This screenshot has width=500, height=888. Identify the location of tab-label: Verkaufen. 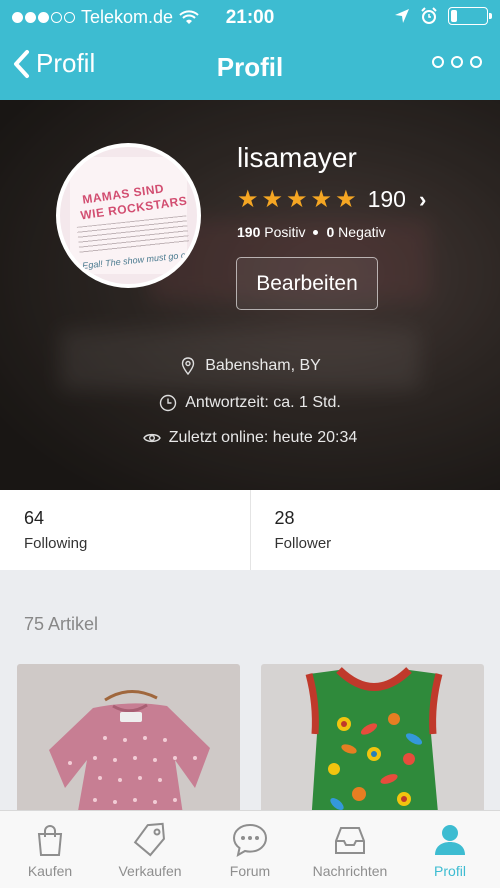
(150, 871).